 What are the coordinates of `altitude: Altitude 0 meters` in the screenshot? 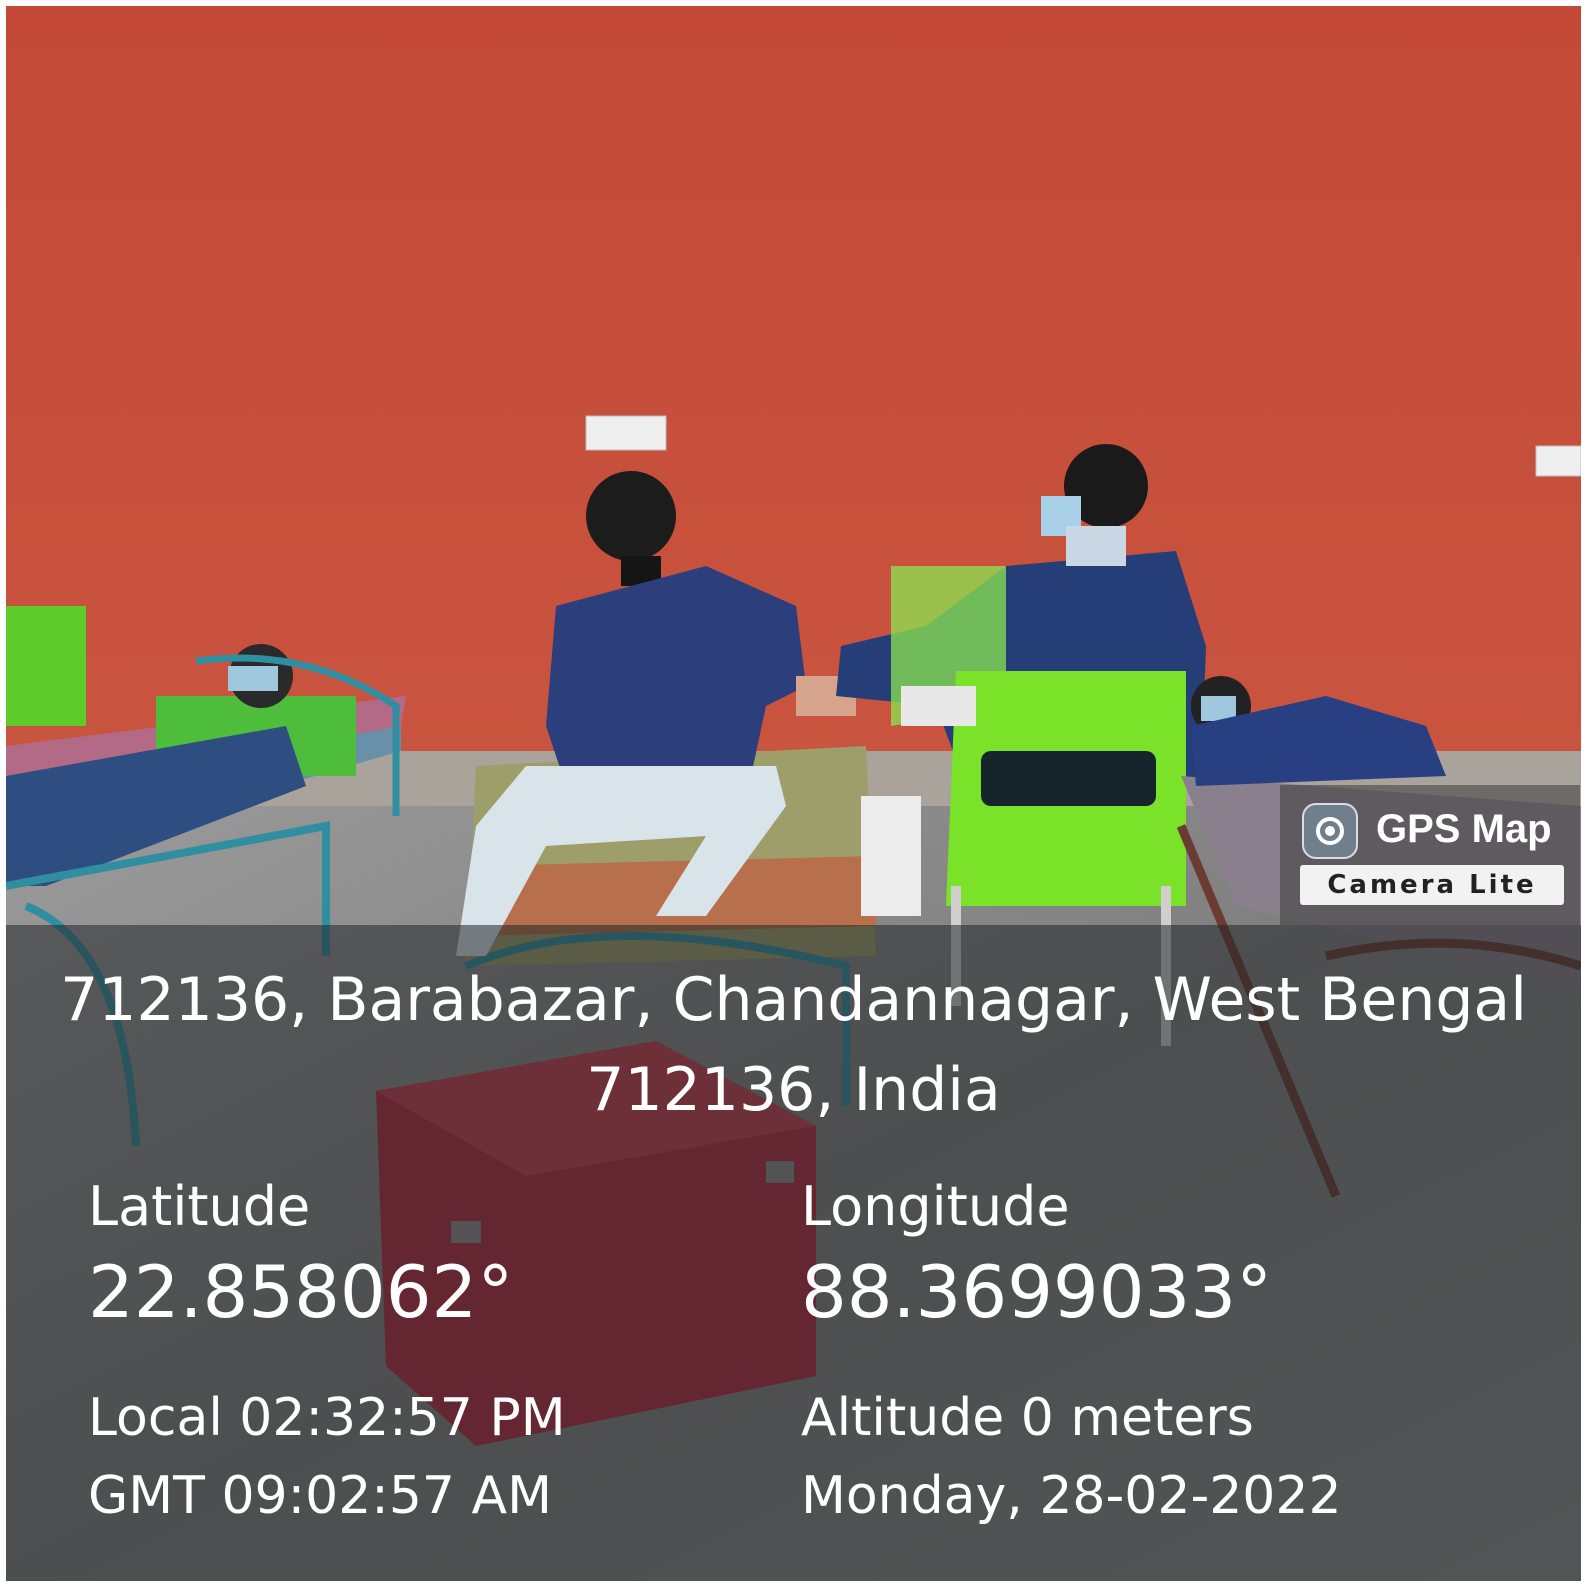 It's located at (1027, 1418).